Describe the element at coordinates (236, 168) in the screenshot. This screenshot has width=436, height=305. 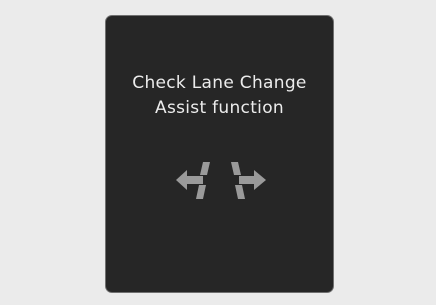
I see `right-lane-upper` at that location.